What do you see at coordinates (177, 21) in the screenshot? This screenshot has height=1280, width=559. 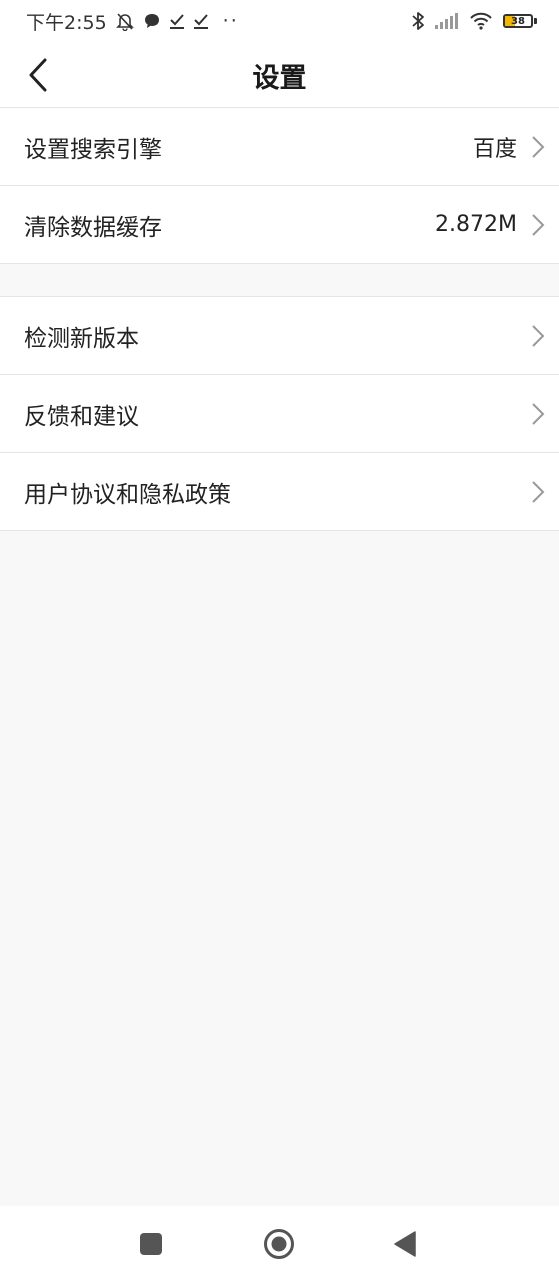 I see `download-check-icon` at bounding box center [177, 21].